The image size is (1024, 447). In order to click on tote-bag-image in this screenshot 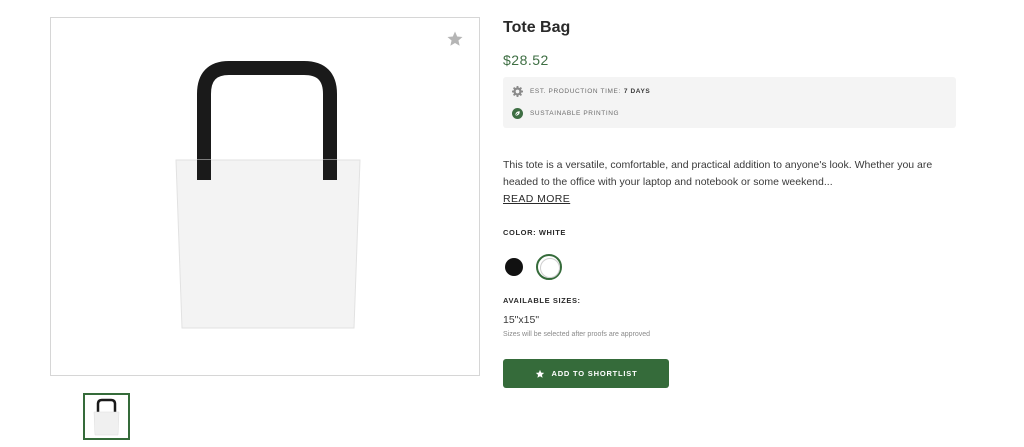, I will do `click(268, 195)`.